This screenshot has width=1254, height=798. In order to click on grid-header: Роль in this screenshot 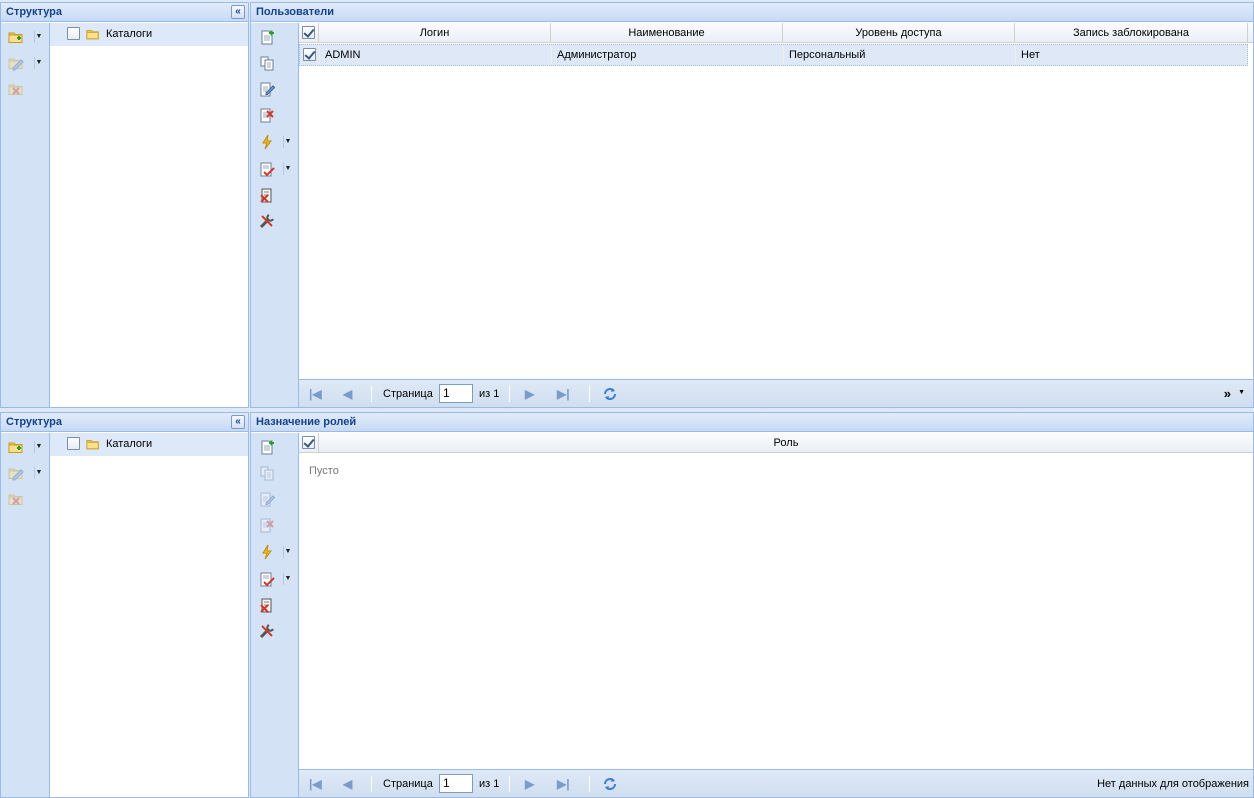, I will do `click(776, 443)`.